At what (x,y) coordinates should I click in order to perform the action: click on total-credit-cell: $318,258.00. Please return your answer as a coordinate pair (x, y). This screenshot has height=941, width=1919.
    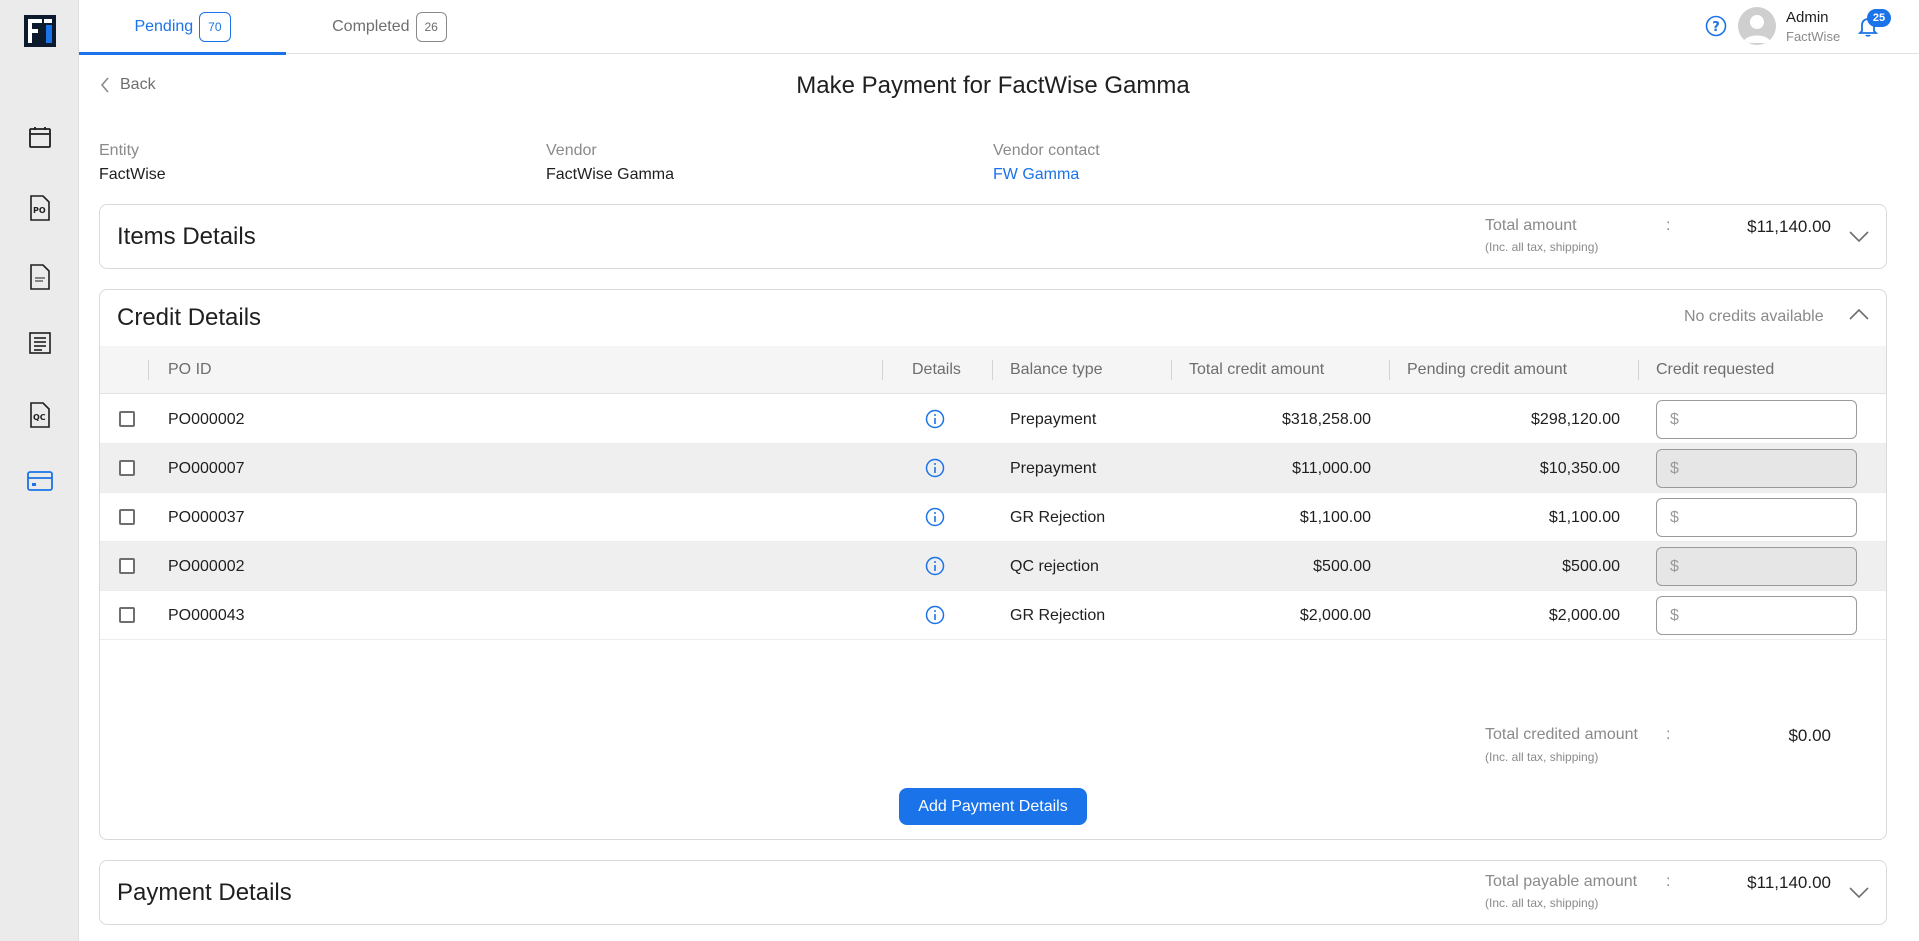
    Looking at the image, I should click on (1326, 419).